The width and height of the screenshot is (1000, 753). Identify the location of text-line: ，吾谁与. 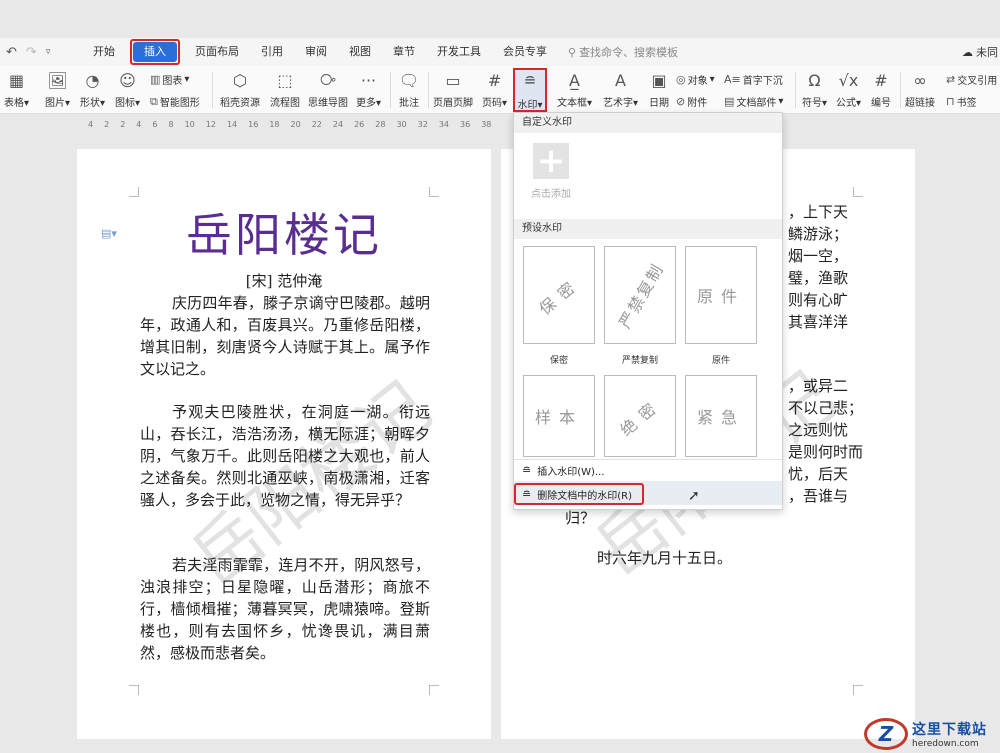
(818, 496).